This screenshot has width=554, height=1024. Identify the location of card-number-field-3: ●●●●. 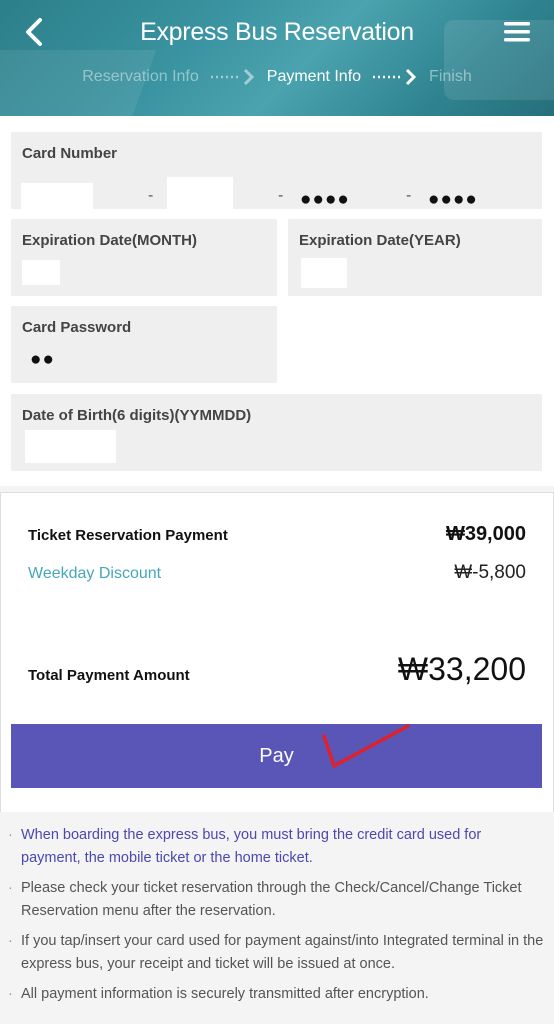
(325, 200).